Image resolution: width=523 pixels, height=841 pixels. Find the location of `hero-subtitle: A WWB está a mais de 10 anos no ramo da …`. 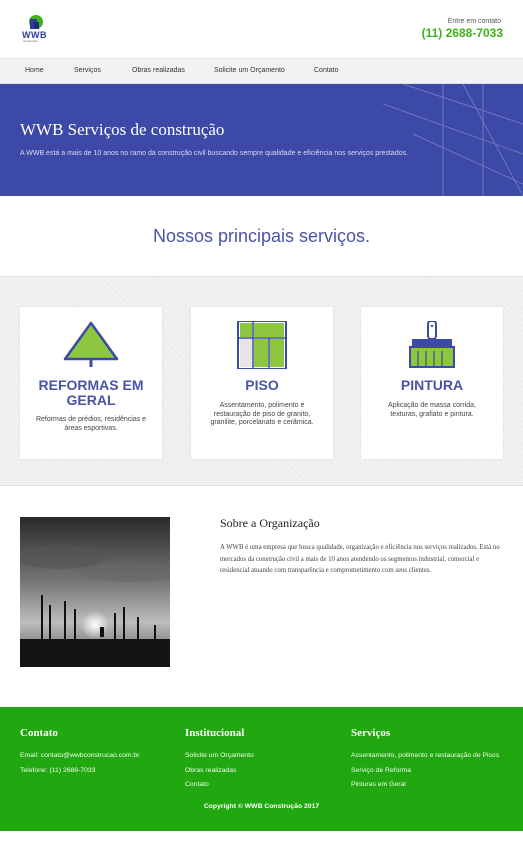

hero-subtitle: A WWB está a mais de 10 anos no ramo da … is located at coordinates (214, 153).